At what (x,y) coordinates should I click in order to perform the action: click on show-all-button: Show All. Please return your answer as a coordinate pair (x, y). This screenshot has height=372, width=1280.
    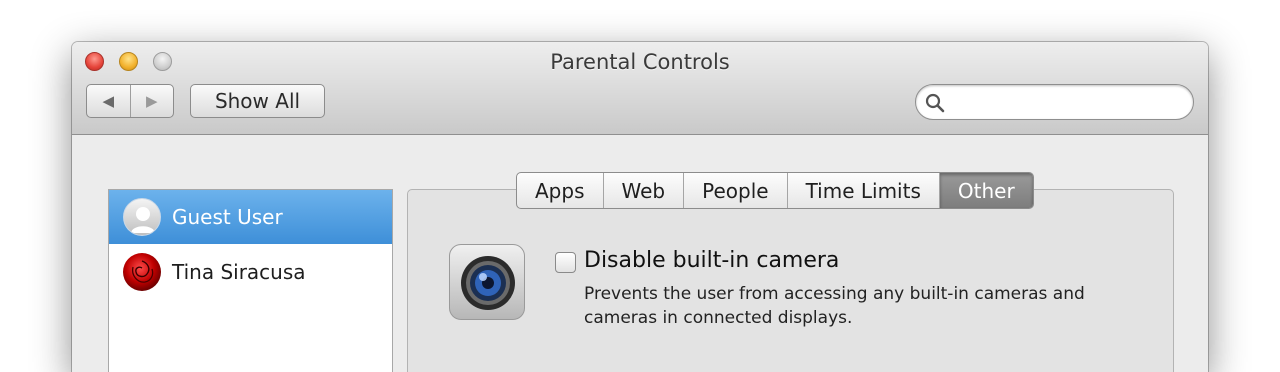
    Looking at the image, I should click on (257, 101).